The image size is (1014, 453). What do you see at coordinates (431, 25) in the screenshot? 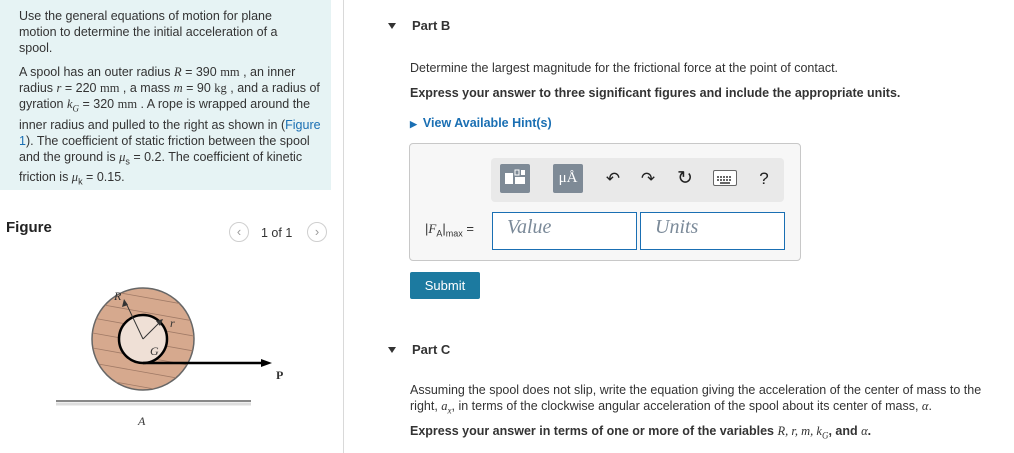
I see `part-b-title: Part B` at bounding box center [431, 25].